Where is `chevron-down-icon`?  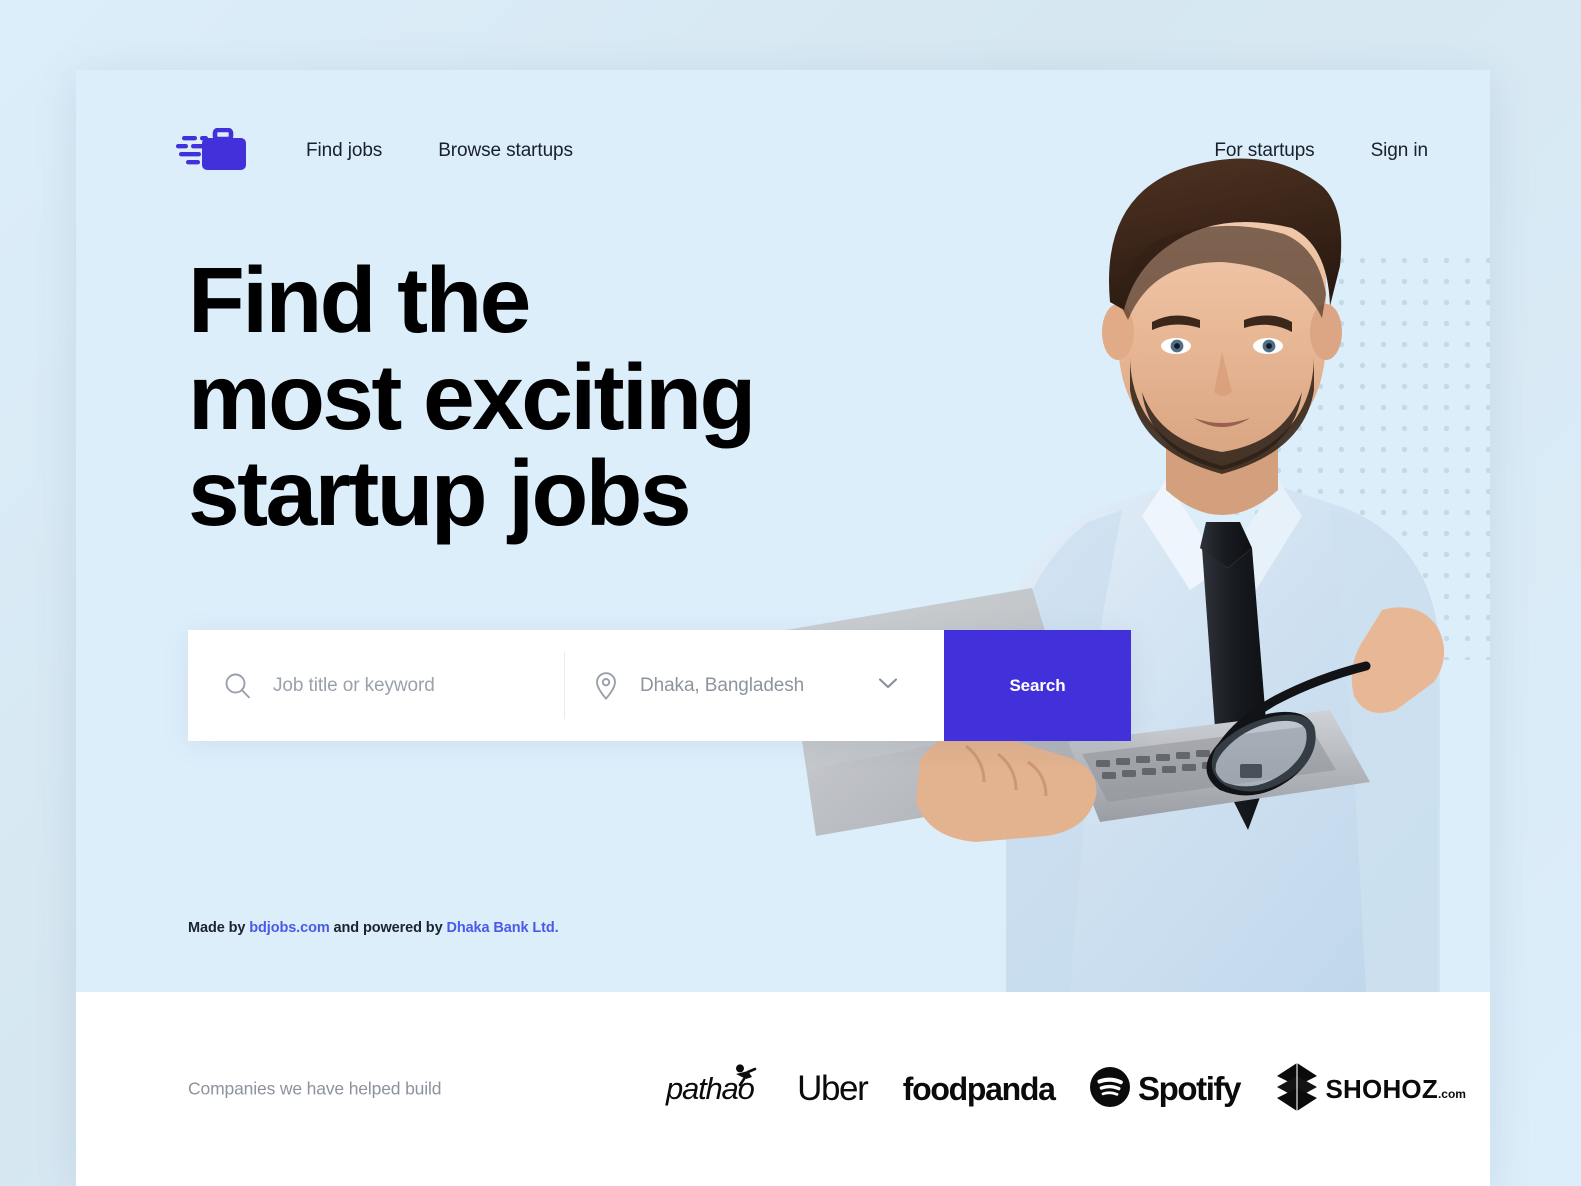
chevron-down-icon is located at coordinates (888, 686).